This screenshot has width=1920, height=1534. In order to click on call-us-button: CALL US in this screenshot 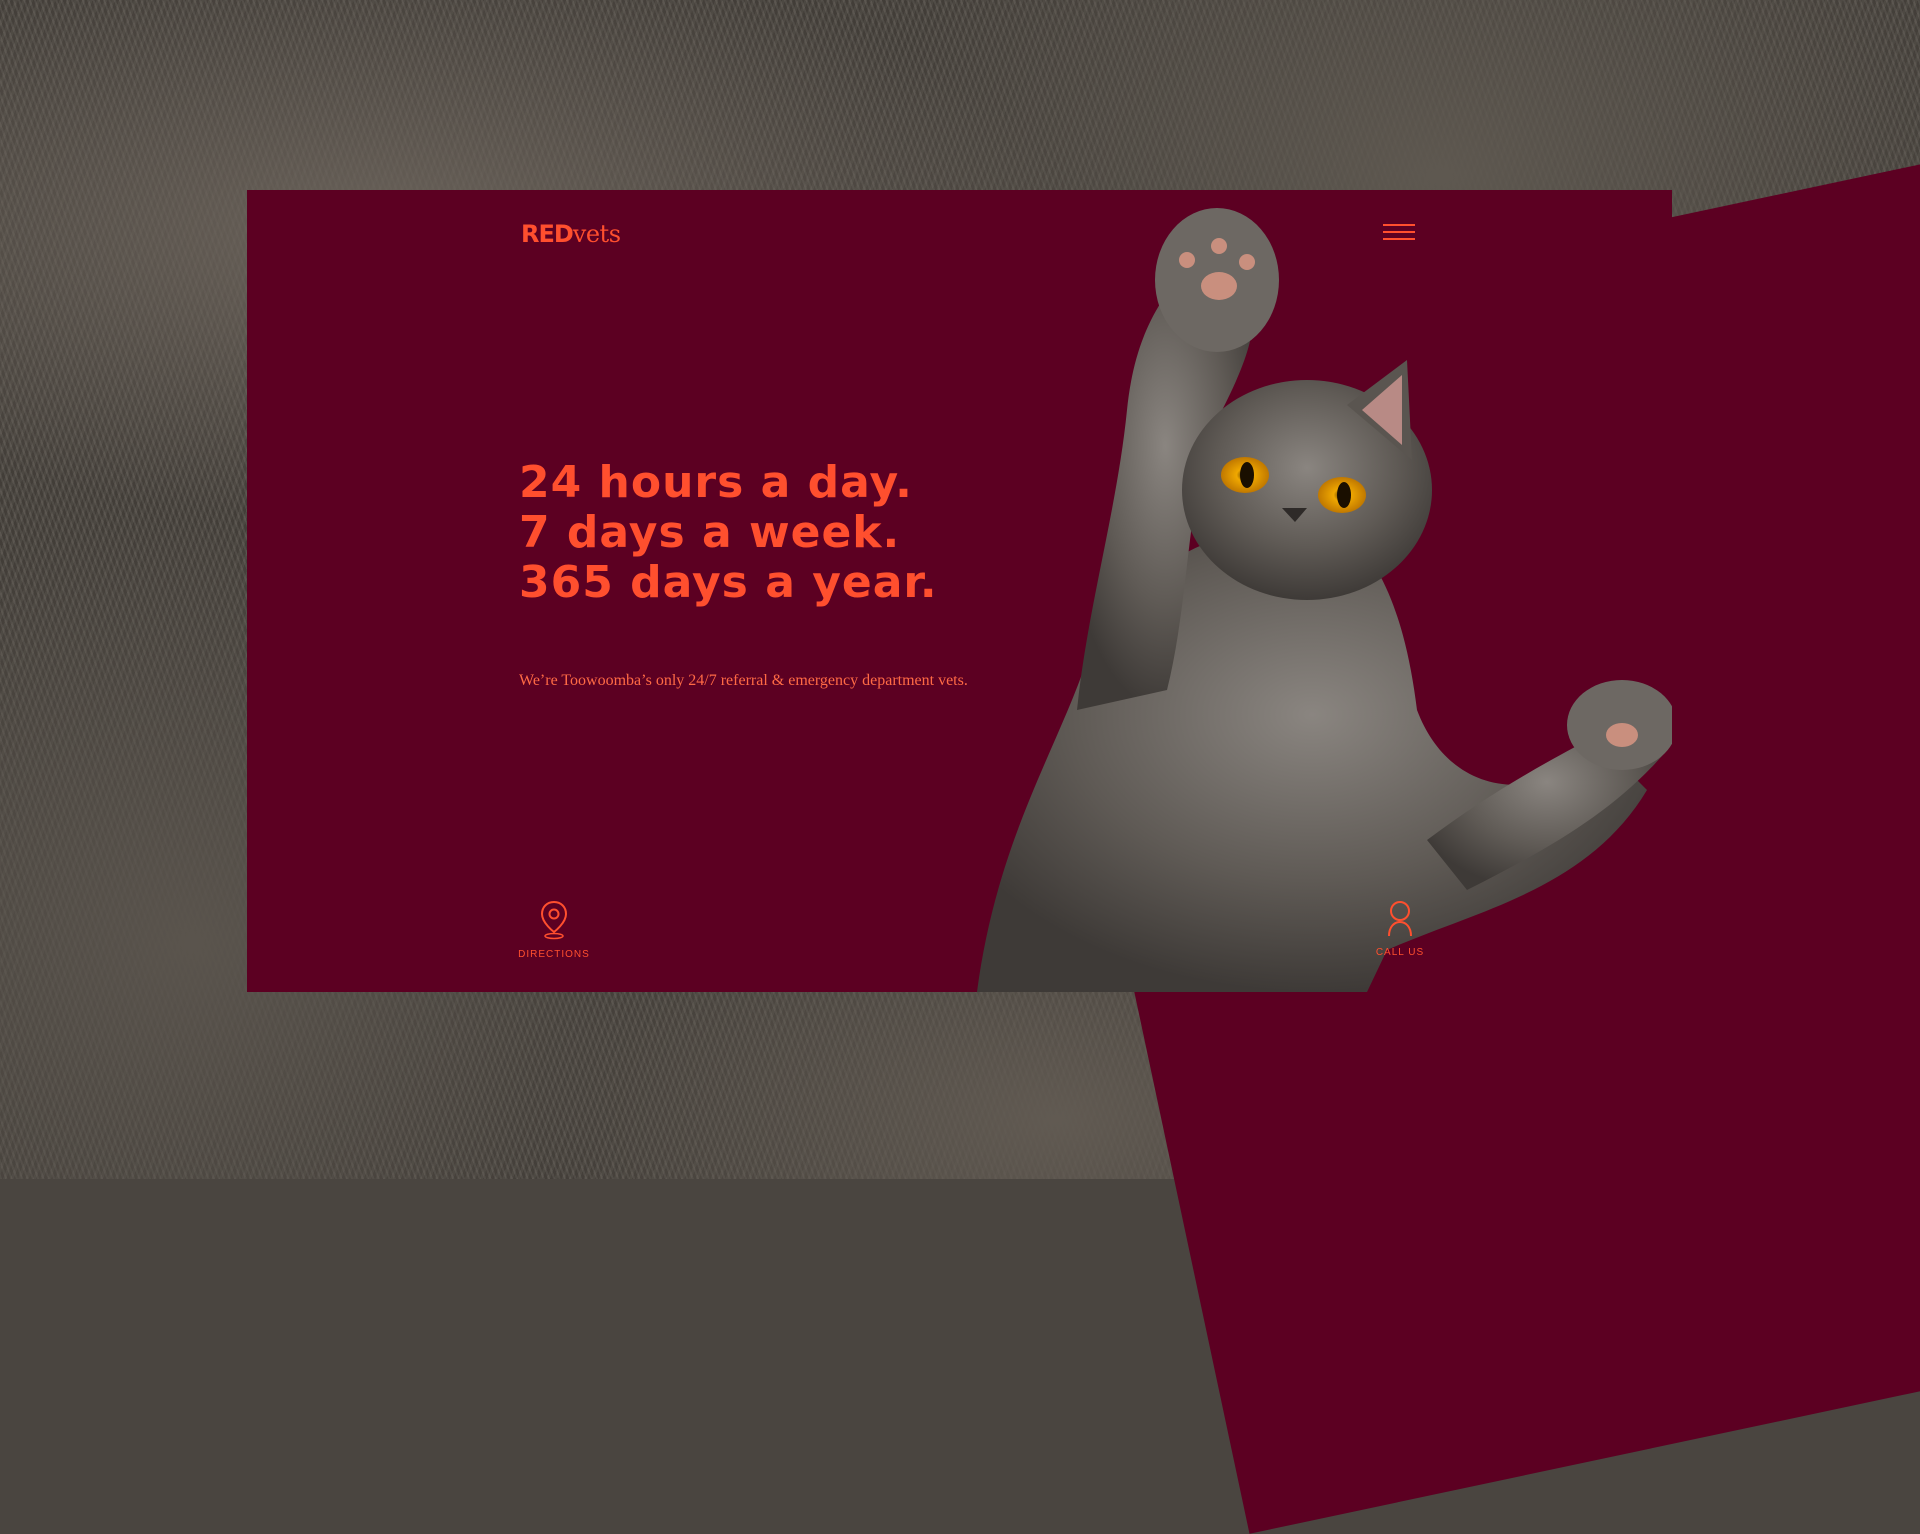, I will do `click(1400, 929)`.